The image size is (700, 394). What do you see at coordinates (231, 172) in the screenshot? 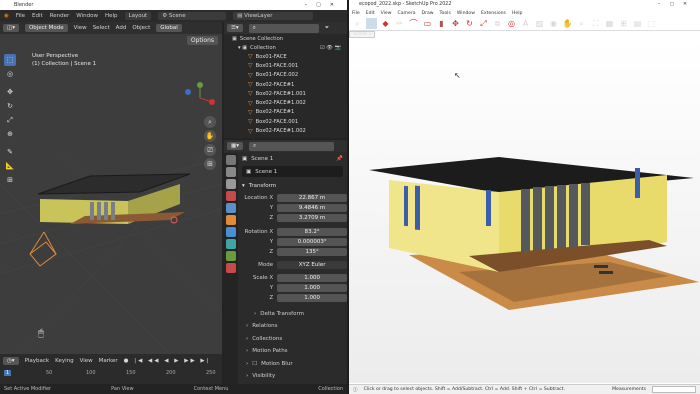
I see `render-tab-icon` at bounding box center [231, 172].